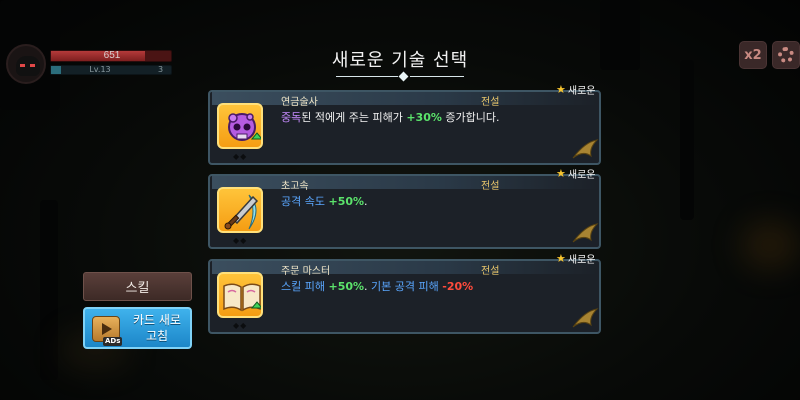 The height and width of the screenshot is (400, 800). What do you see at coordinates (354, 117) in the screenshot?
I see `desc-segment: 된 적에게 주는 피해가` at bounding box center [354, 117].